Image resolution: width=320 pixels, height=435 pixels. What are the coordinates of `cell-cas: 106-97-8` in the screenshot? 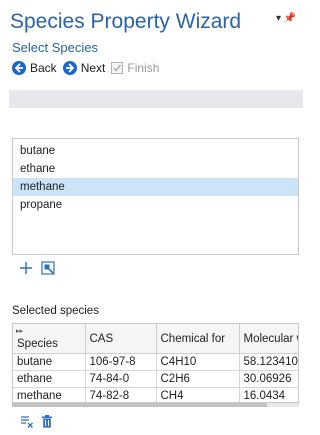 It's located at (121, 362).